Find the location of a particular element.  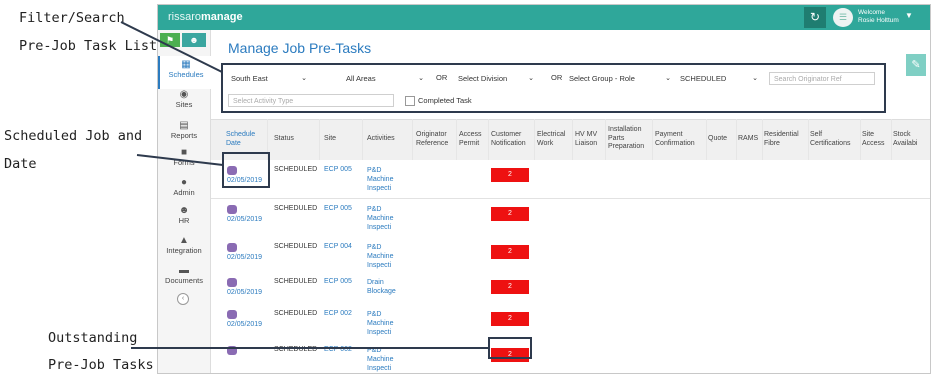

scheduled-leader-line is located at coordinates (180, 160).